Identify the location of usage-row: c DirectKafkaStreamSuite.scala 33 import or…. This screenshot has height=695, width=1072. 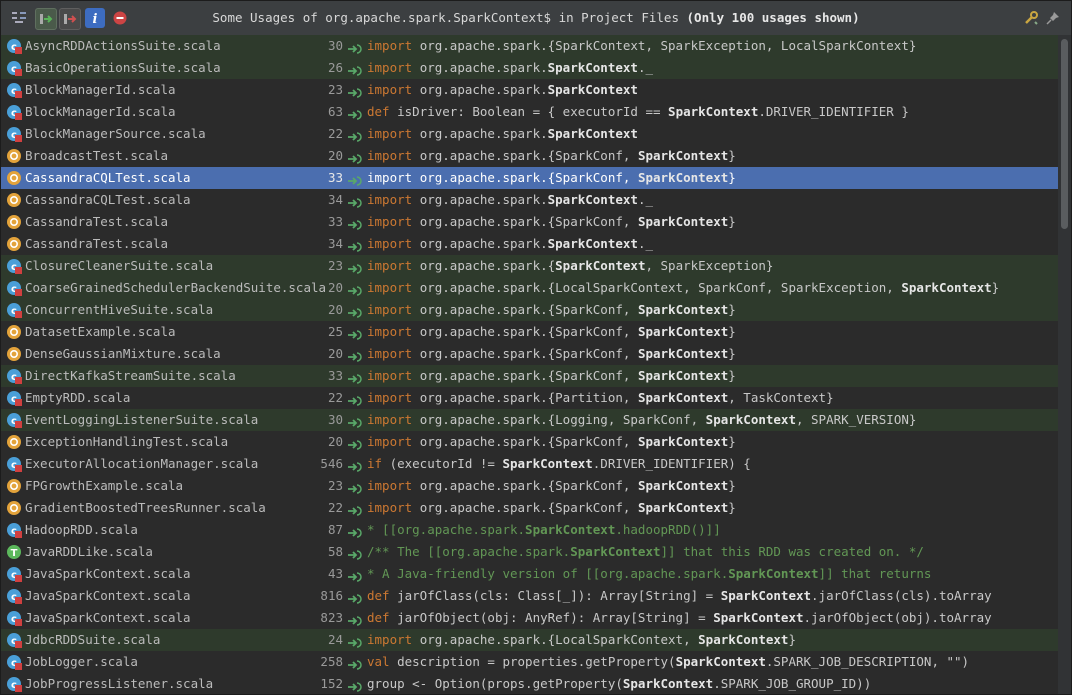
(529, 376).